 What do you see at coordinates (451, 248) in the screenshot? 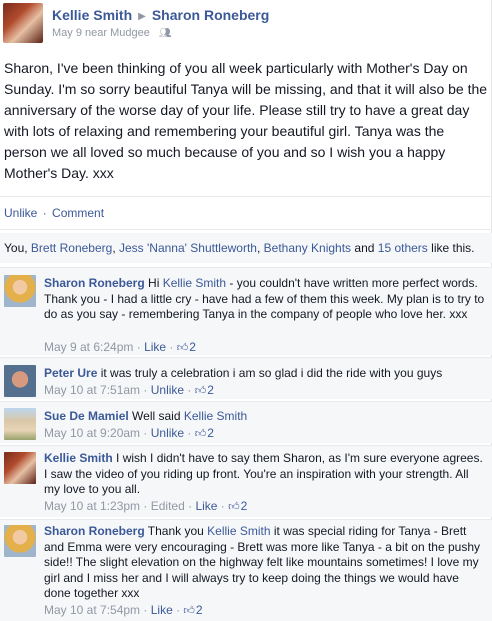
I see `likes-suffix: like this.` at bounding box center [451, 248].